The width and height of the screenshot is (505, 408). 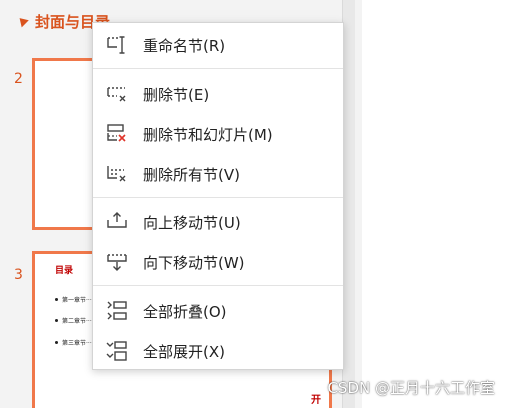 What do you see at coordinates (184, 351) in the screenshot?
I see `menu-item-label: 全部展开(X)` at bounding box center [184, 351].